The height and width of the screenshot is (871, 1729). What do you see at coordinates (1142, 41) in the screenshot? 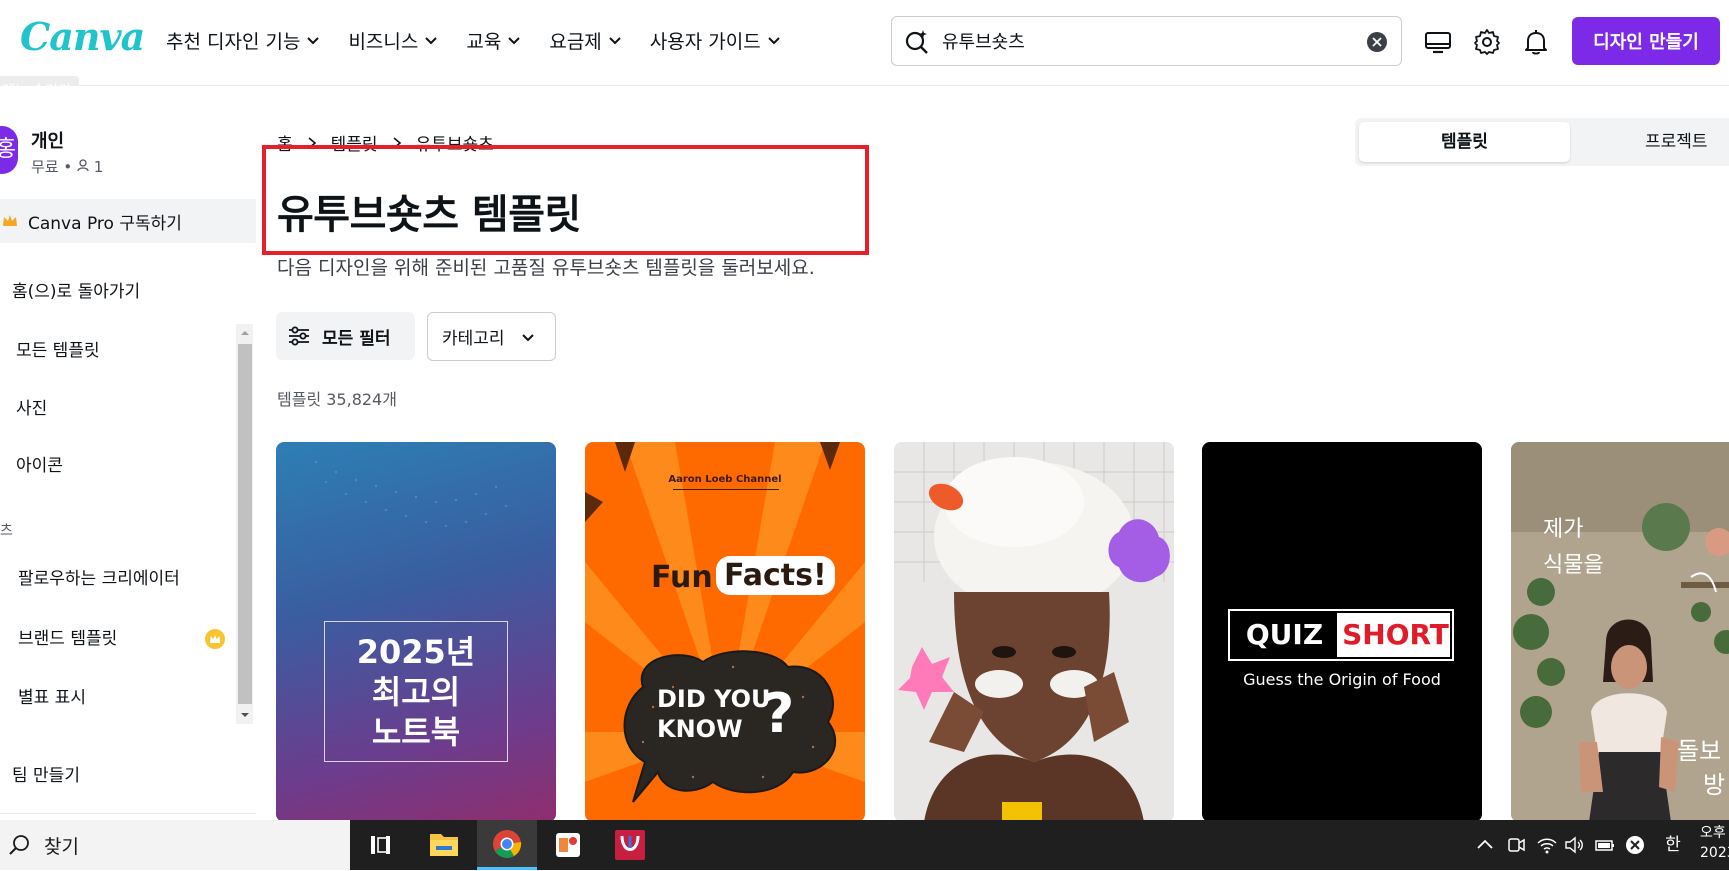
I see `search-input` at bounding box center [1142, 41].